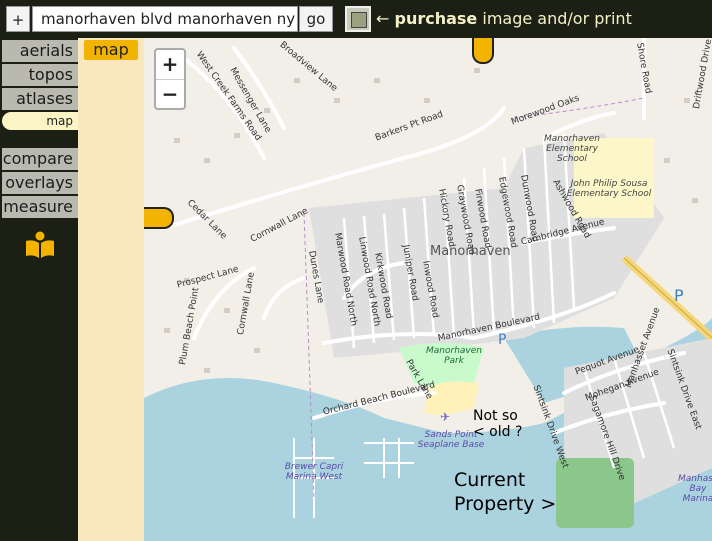 Image resolution: width=712 pixels, height=541 pixels. I want to click on sidebar-item-map: map, so click(40, 121).